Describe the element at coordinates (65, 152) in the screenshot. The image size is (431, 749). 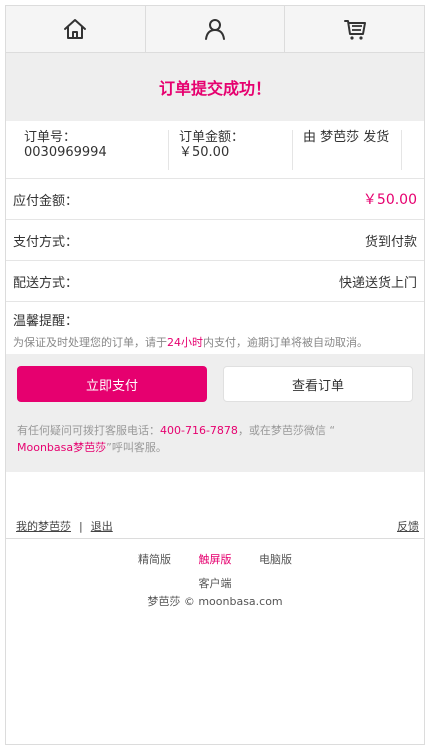
I see `order-number-value: 0030969994` at that location.